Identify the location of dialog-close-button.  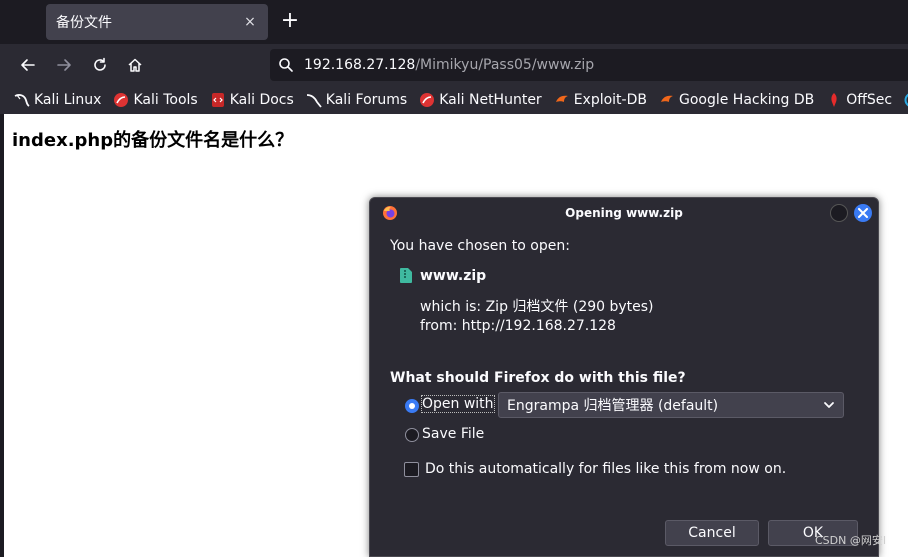
(863, 213).